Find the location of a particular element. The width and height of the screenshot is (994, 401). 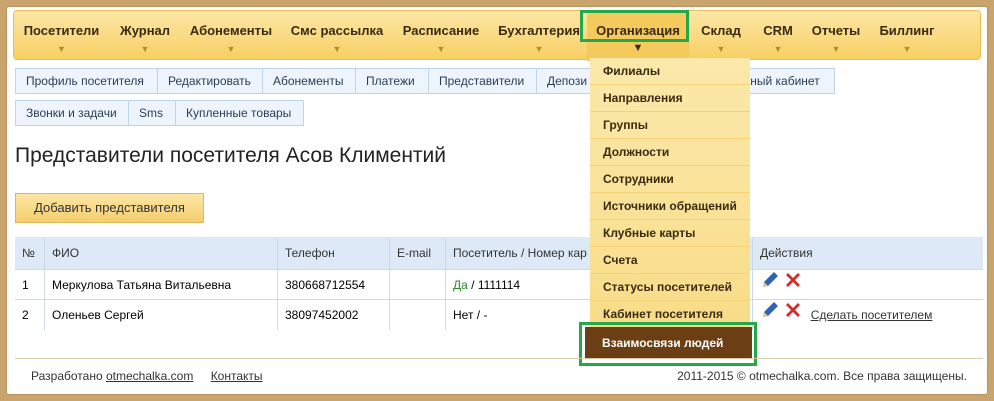

tab-profile: Профиль посетителя is located at coordinates (86, 81).